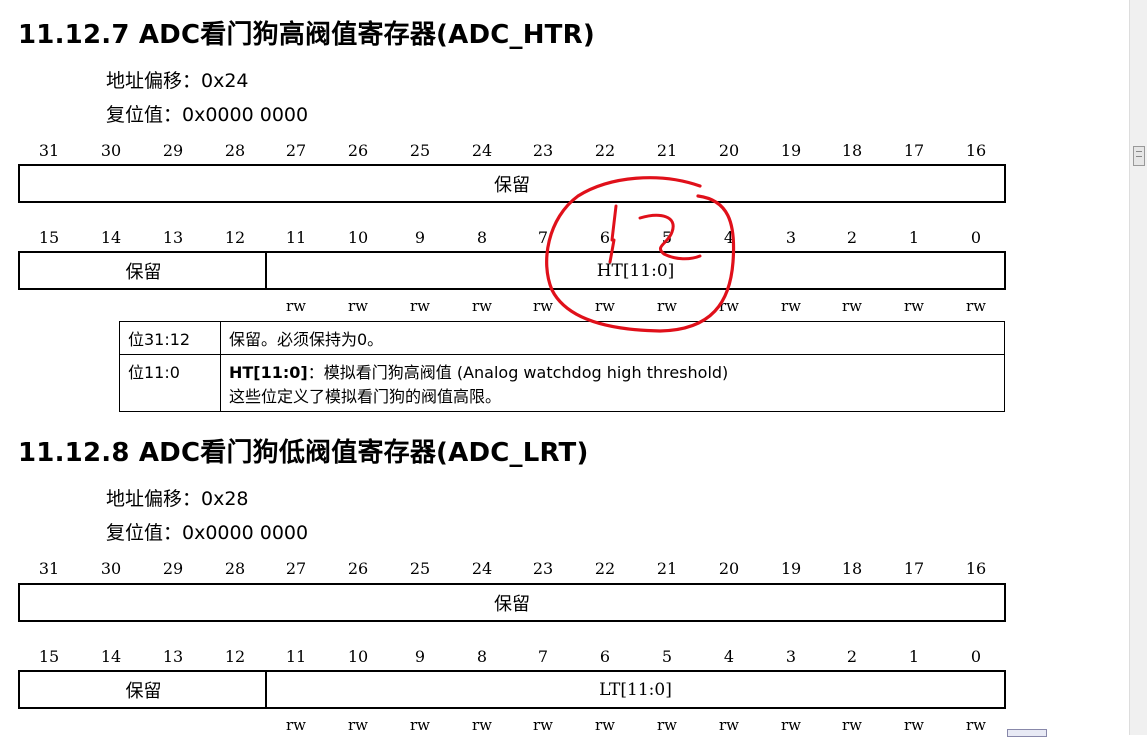  What do you see at coordinates (1027, 733) in the screenshot?
I see `page-corner-box` at bounding box center [1027, 733].